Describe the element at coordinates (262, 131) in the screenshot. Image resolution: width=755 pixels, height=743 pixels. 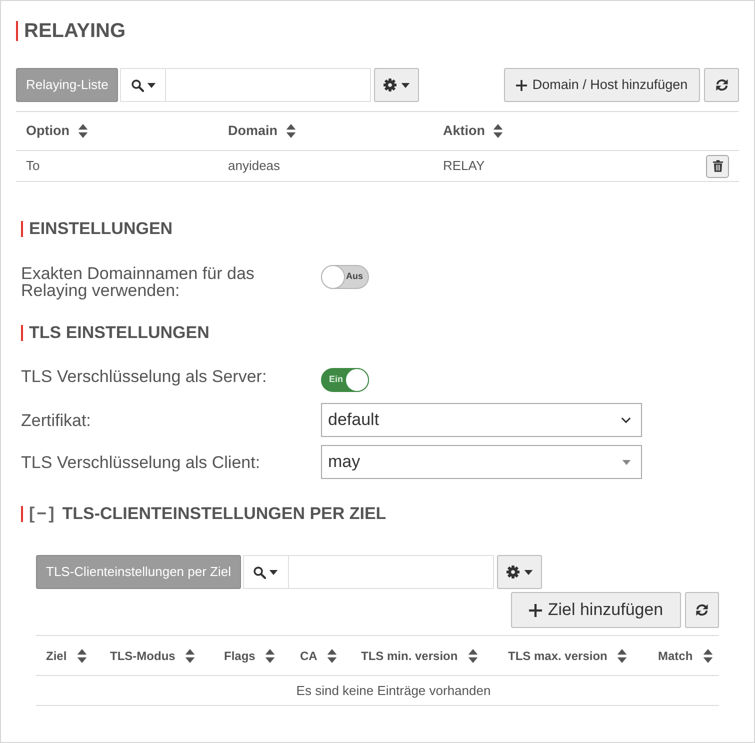
I see `column-header: Domain` at that location.